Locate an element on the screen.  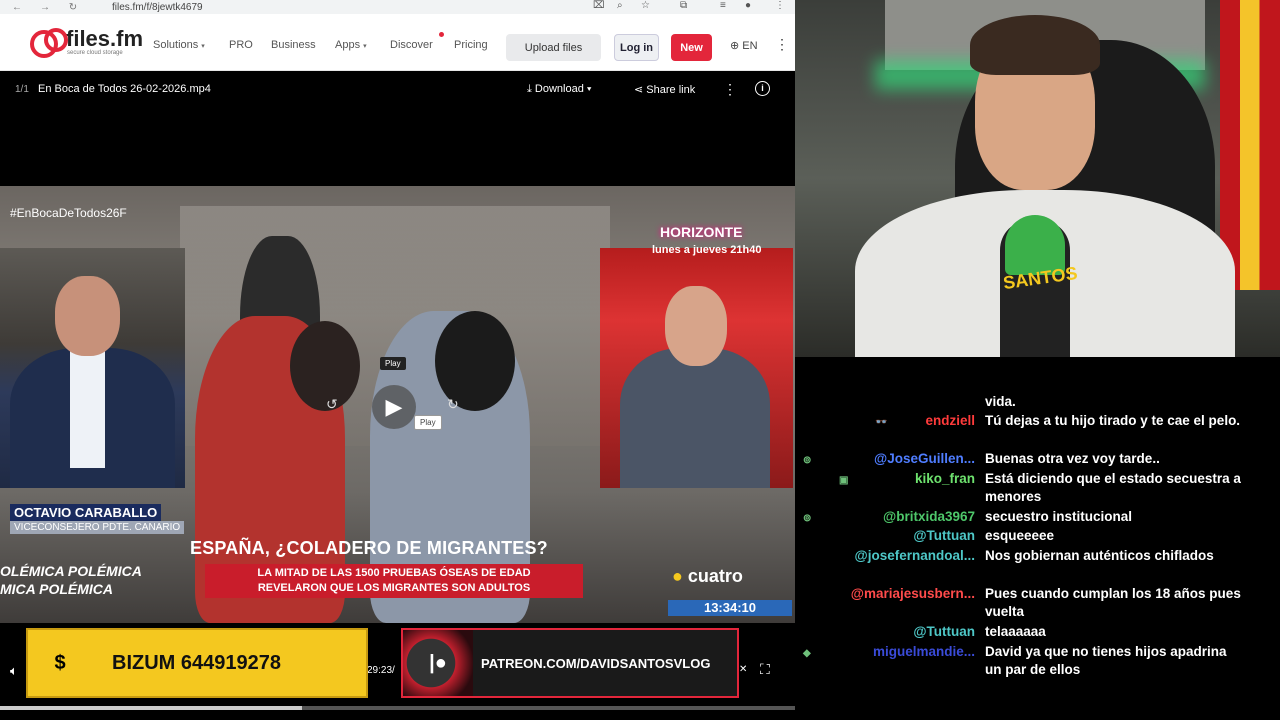
chat-badge-icon: 👓 is located at coordinates (881, 422).